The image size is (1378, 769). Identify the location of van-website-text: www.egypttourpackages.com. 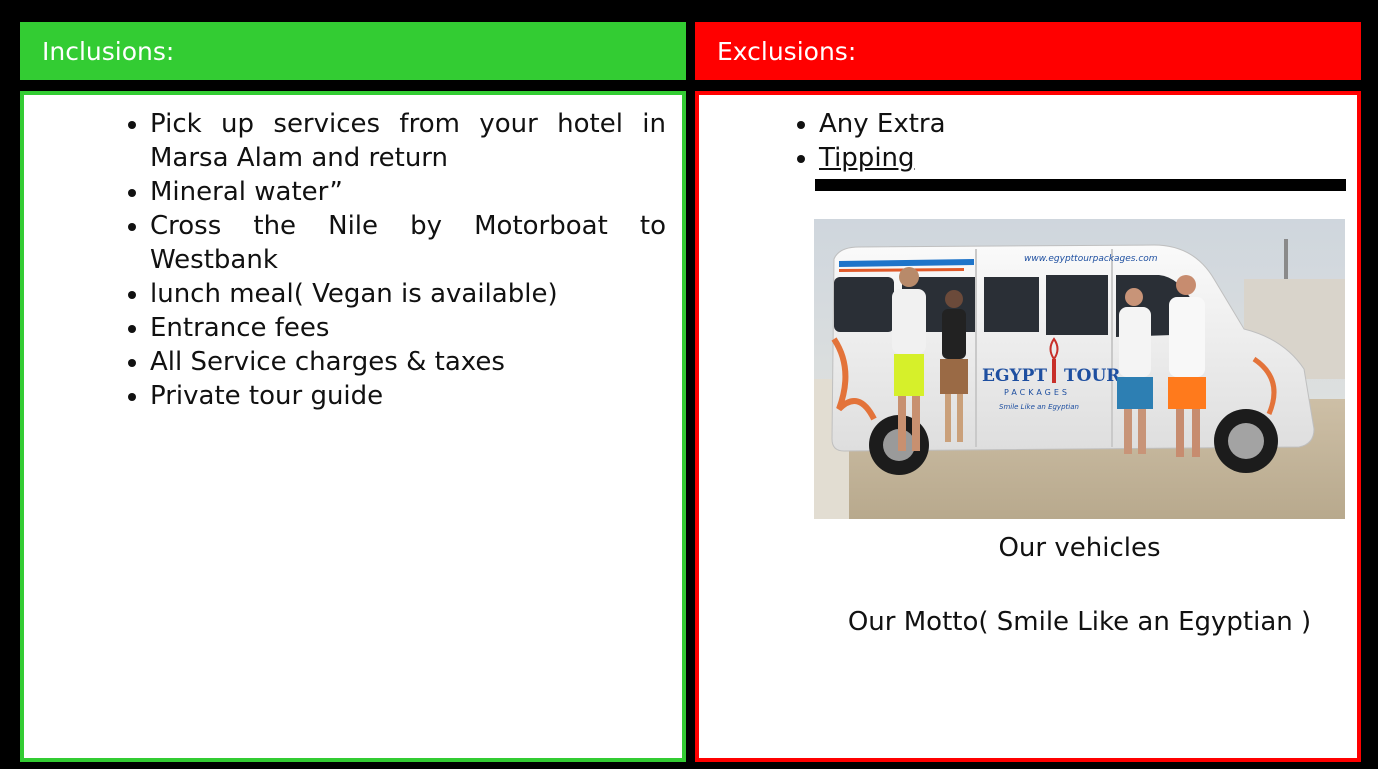
(1091, 259).